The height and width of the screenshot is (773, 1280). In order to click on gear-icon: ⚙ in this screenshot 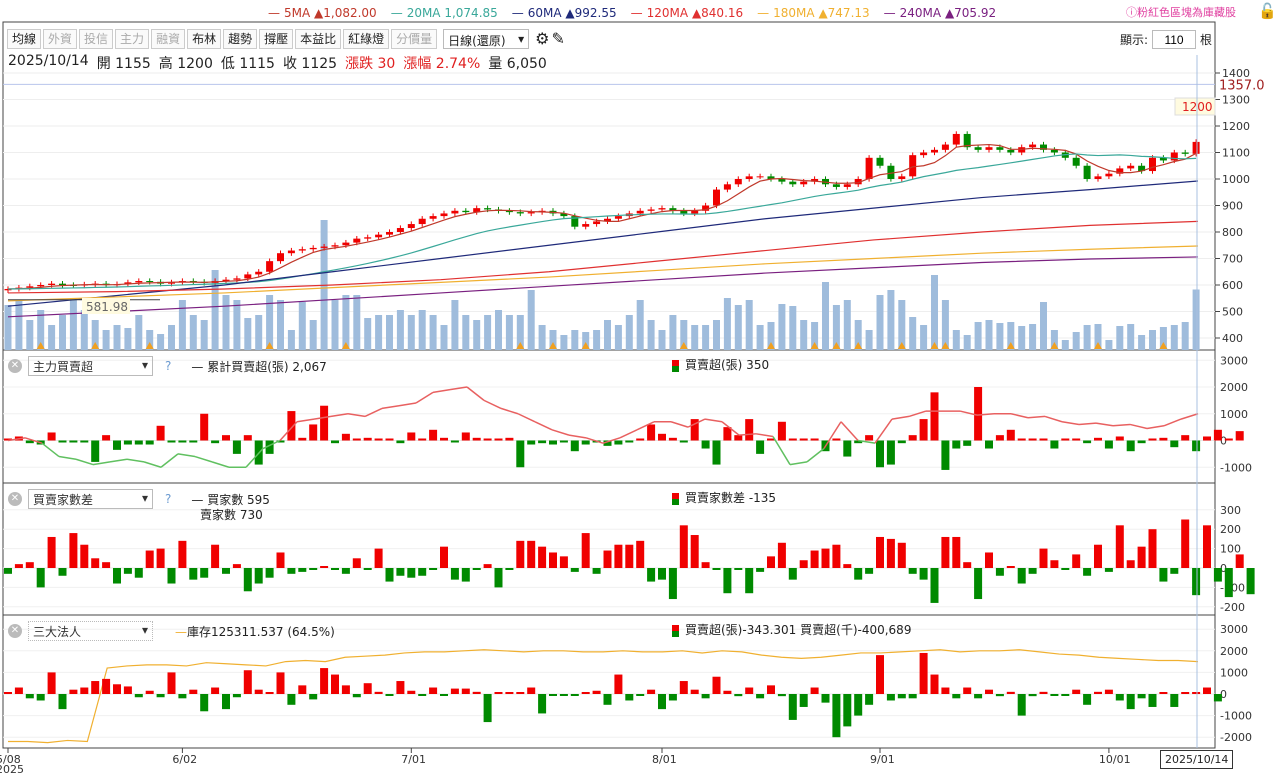, I will do `click(542, 39)`.